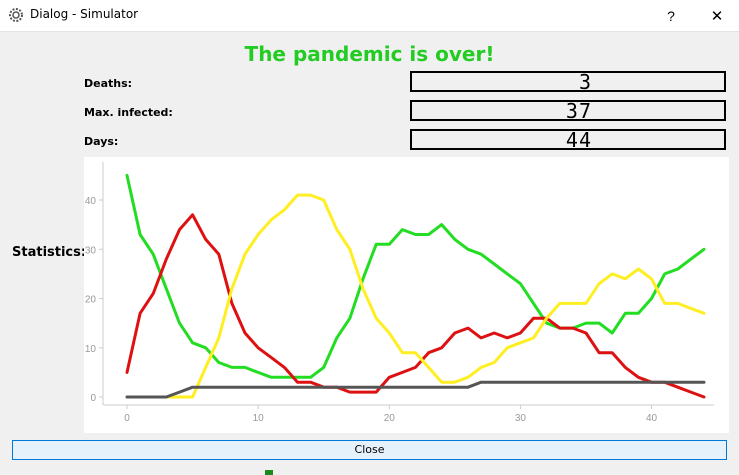 The height and width of the screenshot is (475, 739). I want to click on close-button: Close, so click(369, 450).